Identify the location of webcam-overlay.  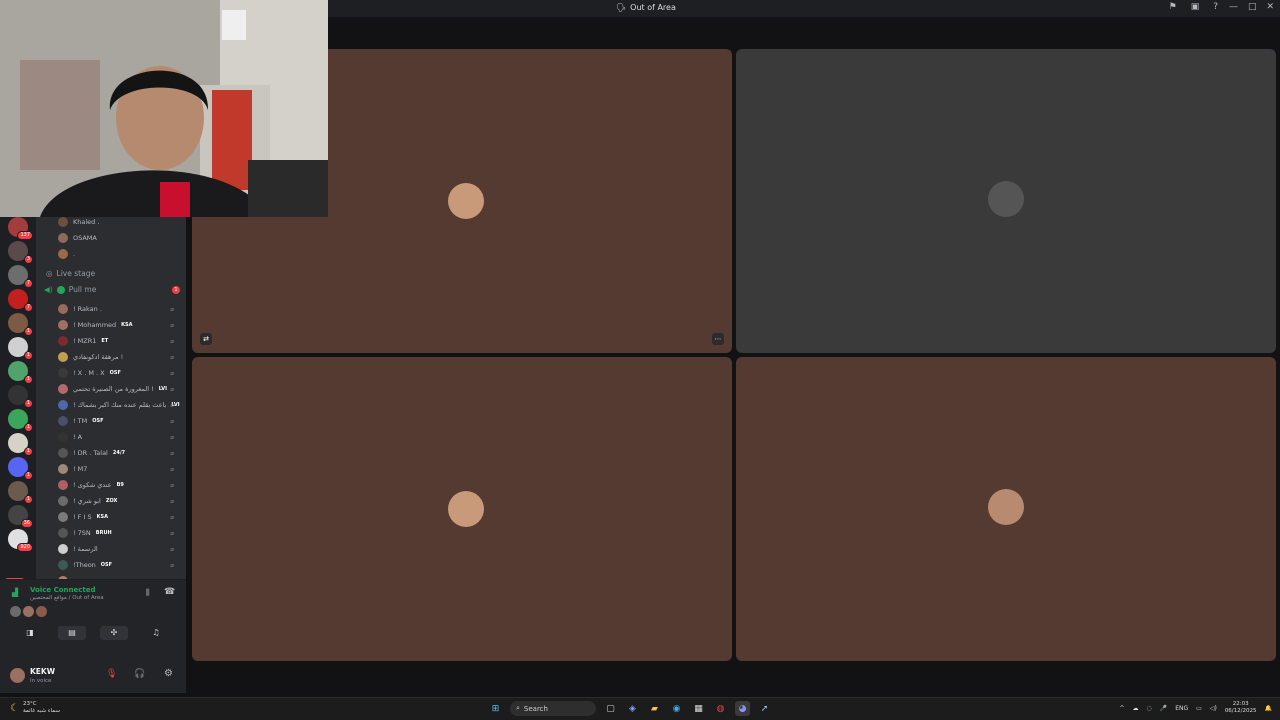
(164, 108).